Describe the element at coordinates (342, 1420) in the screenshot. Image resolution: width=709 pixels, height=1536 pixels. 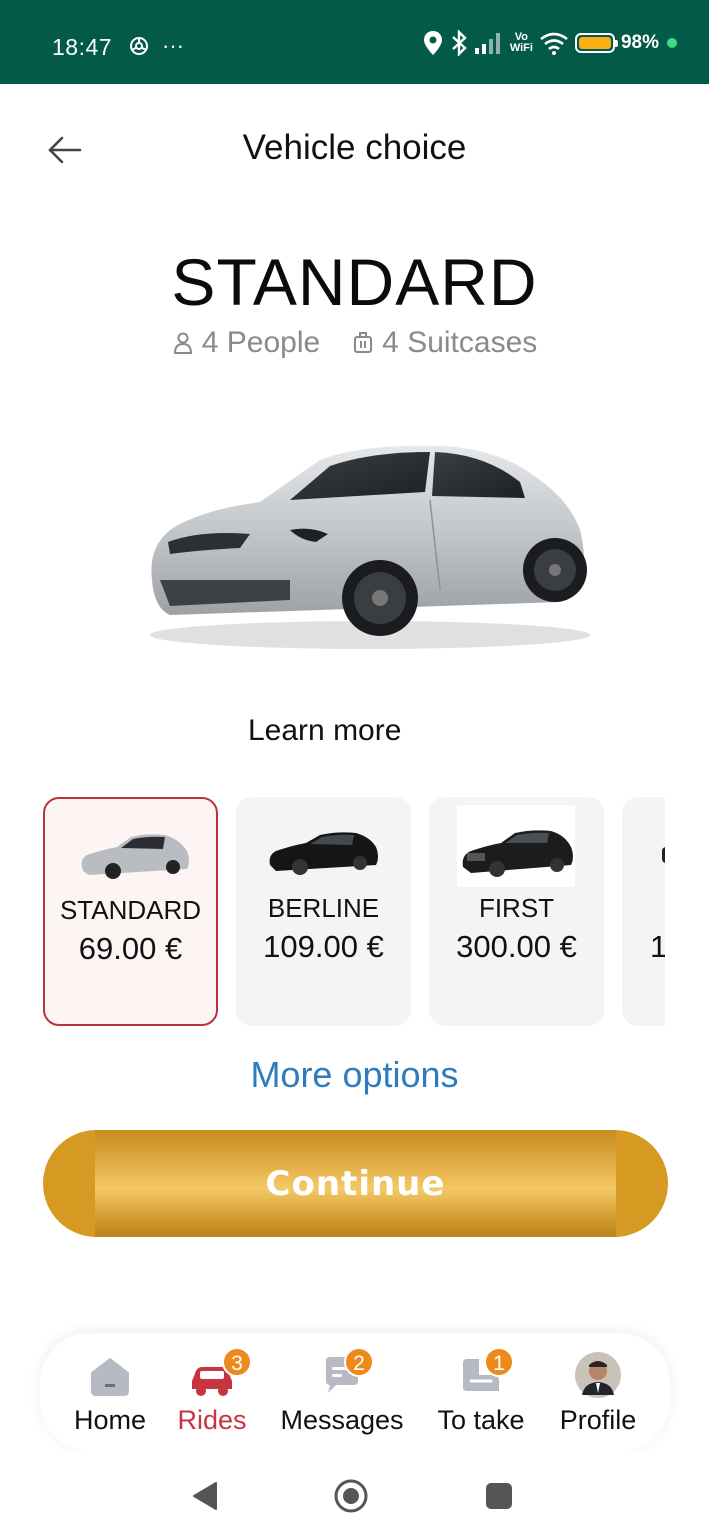
I see `nav-label: Messages` at that location.